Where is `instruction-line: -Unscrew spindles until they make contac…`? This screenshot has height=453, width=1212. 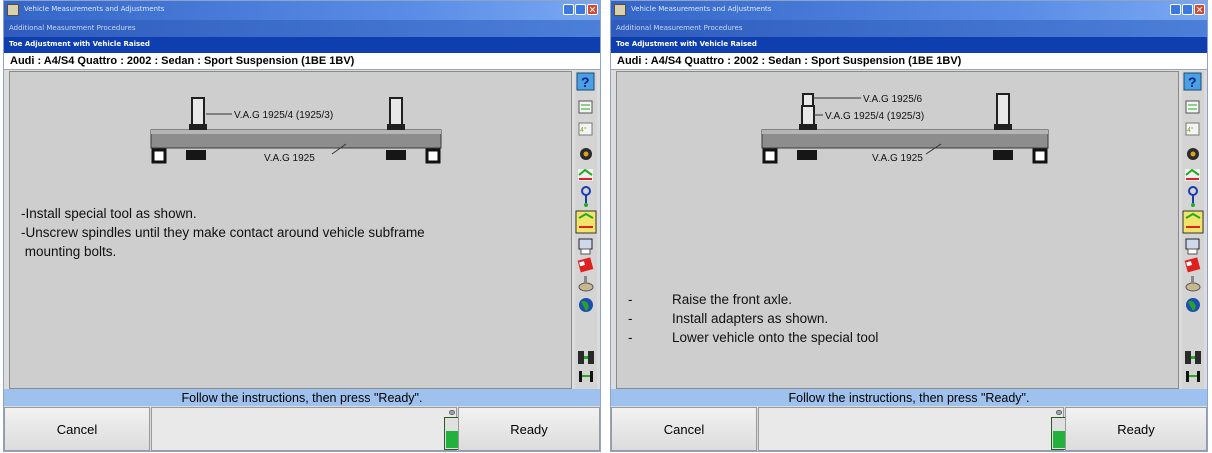
instruction-line: -Unscrew spindles until they make contac… is located at coordinates (223, 232).